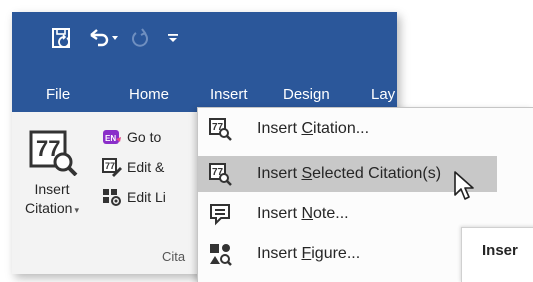  What do you see at coordinates (220, 174) in the screenshot?
I see `insert-selected-citations-icon: 77` at bounding box center [220, 174].